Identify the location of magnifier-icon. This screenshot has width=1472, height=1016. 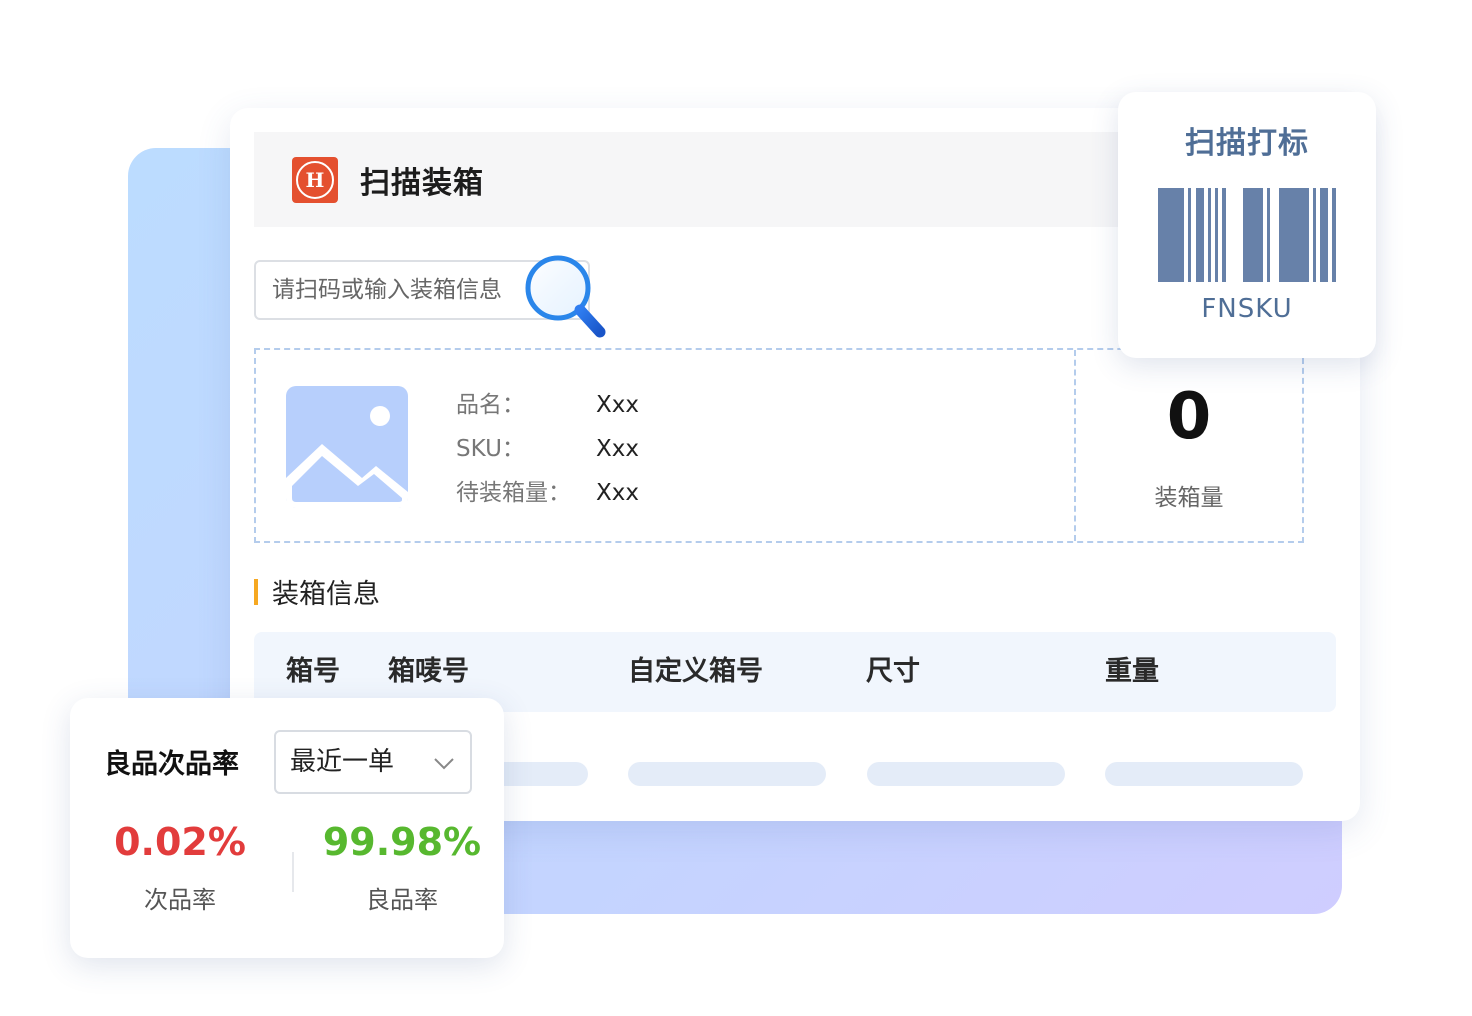
(568, 298).